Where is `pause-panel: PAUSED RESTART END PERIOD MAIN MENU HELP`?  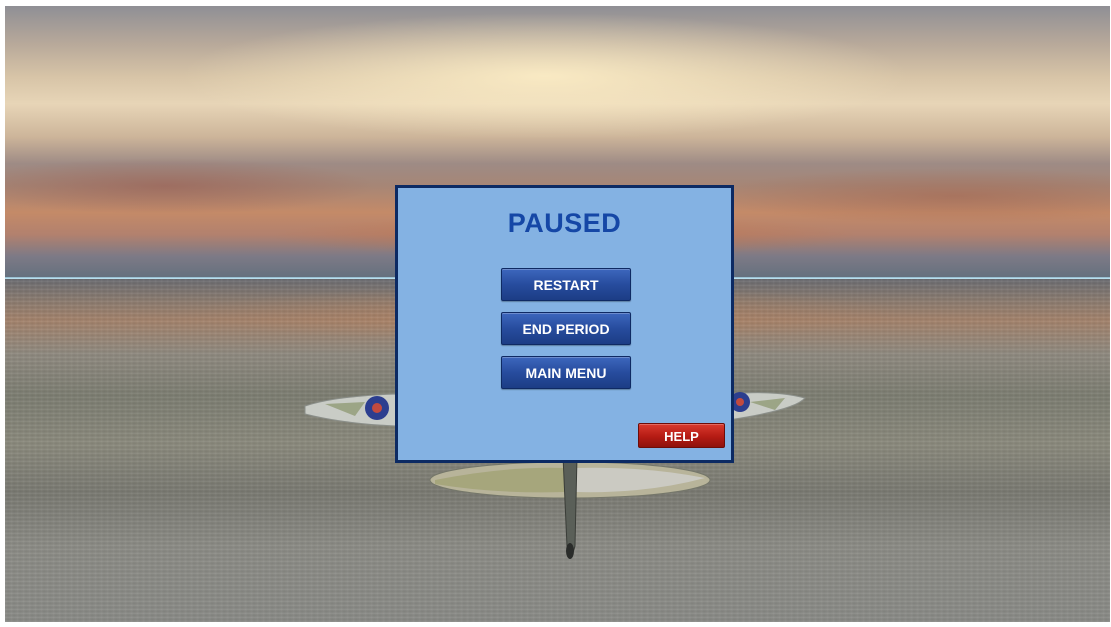
pause-panel: PAUSED RESTART END PERIOD MAIN MENU HELP is located at coordinates (564, 324).